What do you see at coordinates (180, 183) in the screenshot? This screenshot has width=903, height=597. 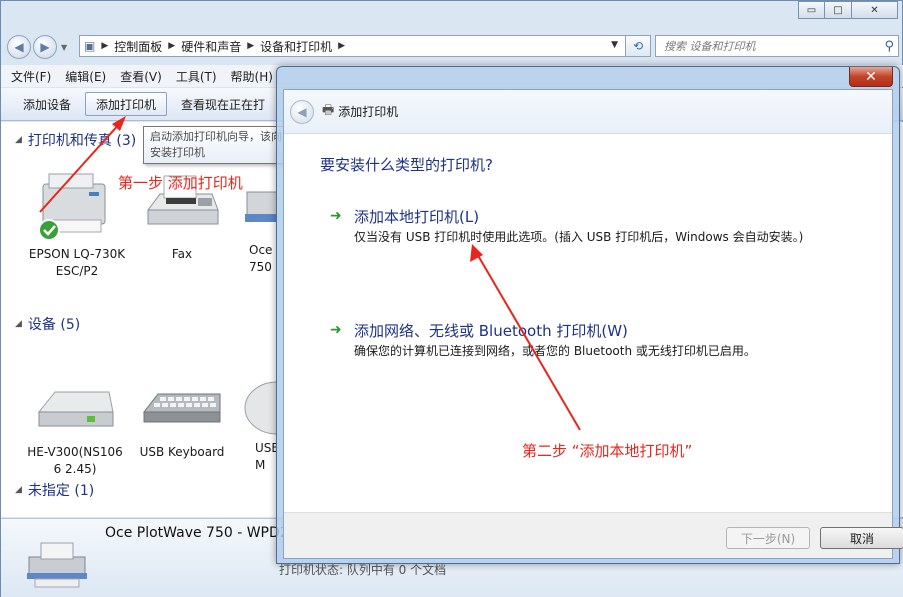 I see `annotation-step1: 第一步 添加打印机` at bounding box center [180, 183].